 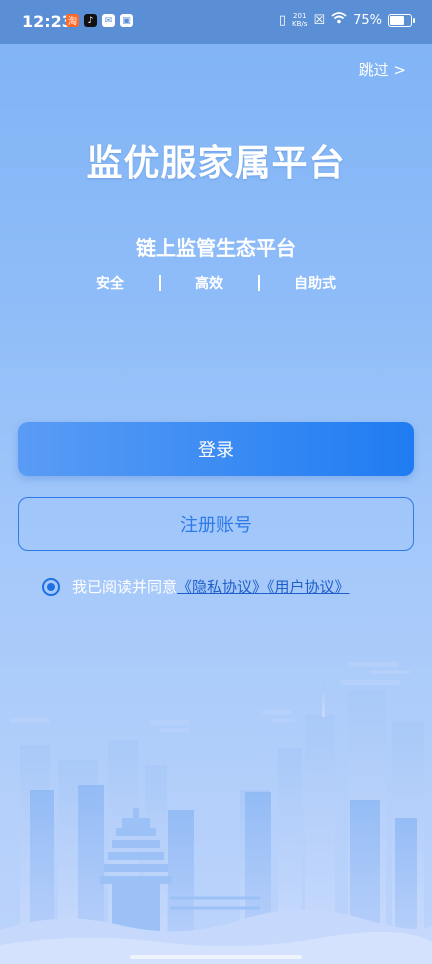 I want to click on register-button: 注册账号, so click(x=216, y=524).